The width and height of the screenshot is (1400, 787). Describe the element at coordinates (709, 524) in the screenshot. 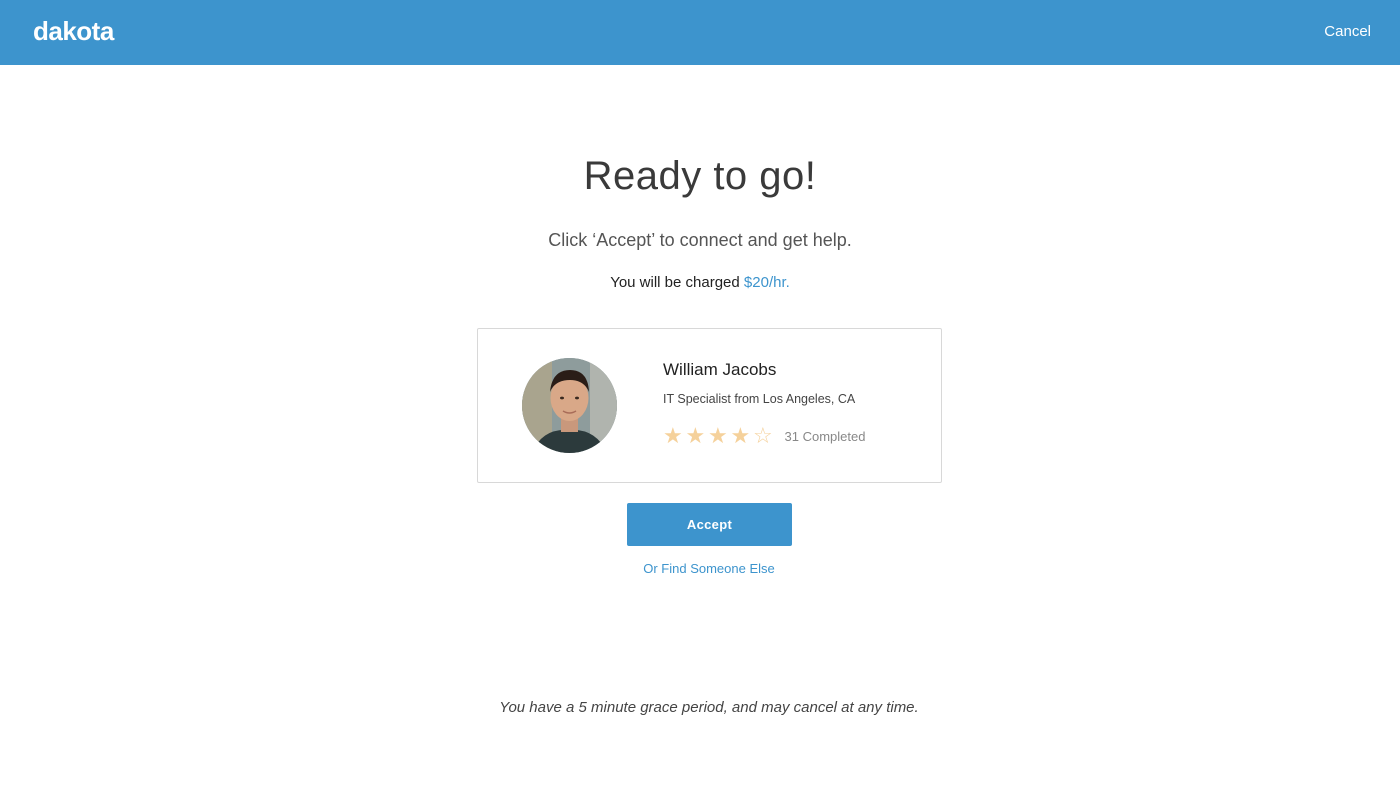

I see `accept-button: Accept` at that location.